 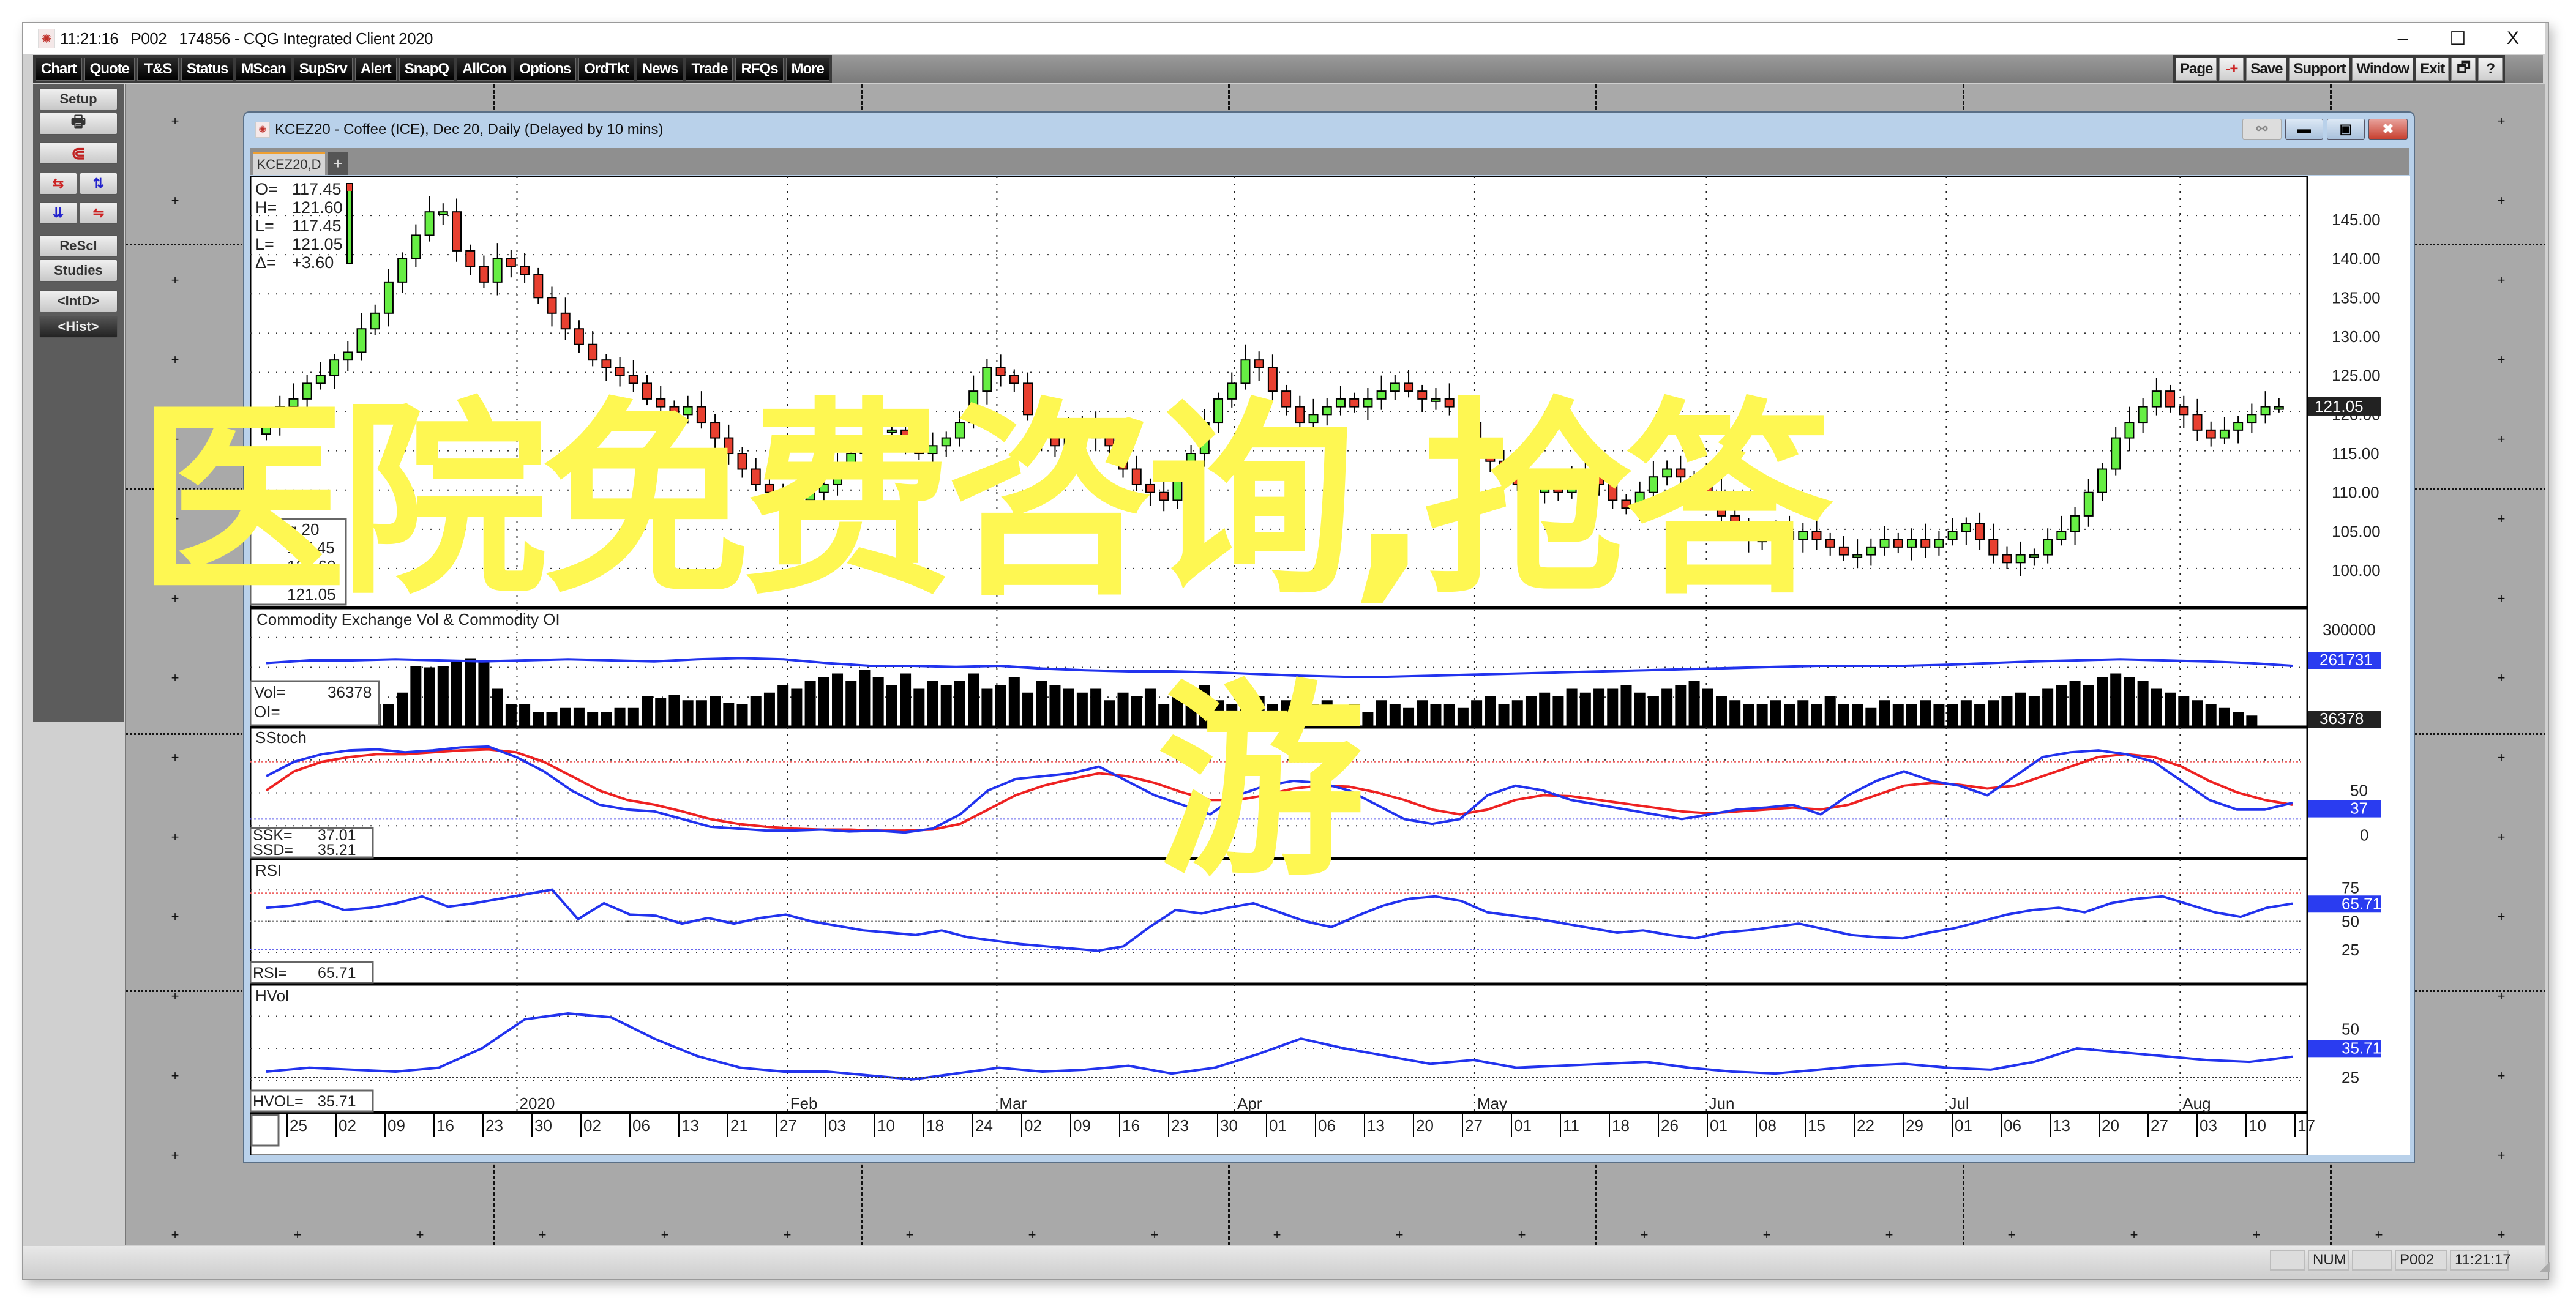 I want to click on date-label: 24, so click(x=984, y=1125).